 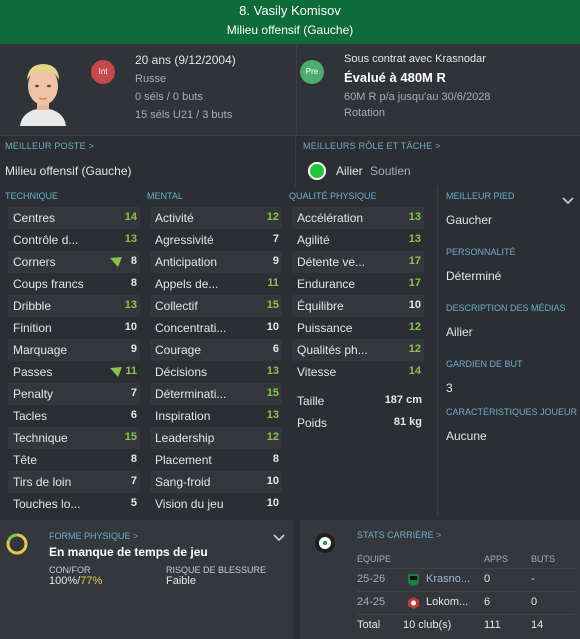 I want to click on total-label: Total, so click(x=369, y=625).